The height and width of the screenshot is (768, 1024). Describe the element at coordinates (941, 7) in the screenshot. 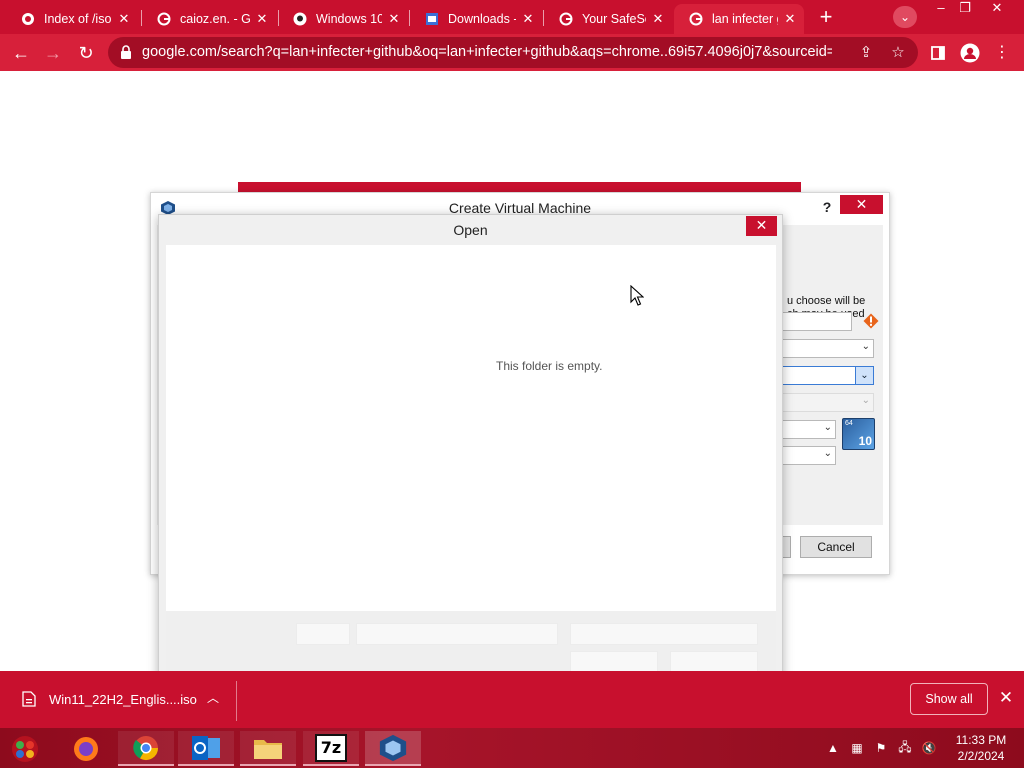

I see `minimize-icon: –` at that location.